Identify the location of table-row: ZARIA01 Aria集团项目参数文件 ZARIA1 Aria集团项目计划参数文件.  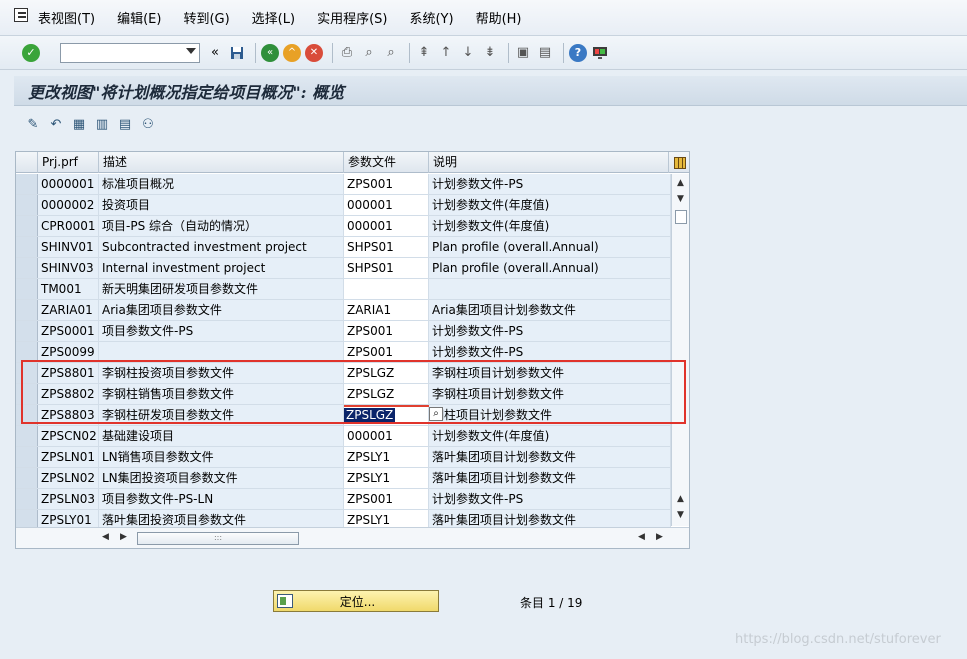
(343, 310).